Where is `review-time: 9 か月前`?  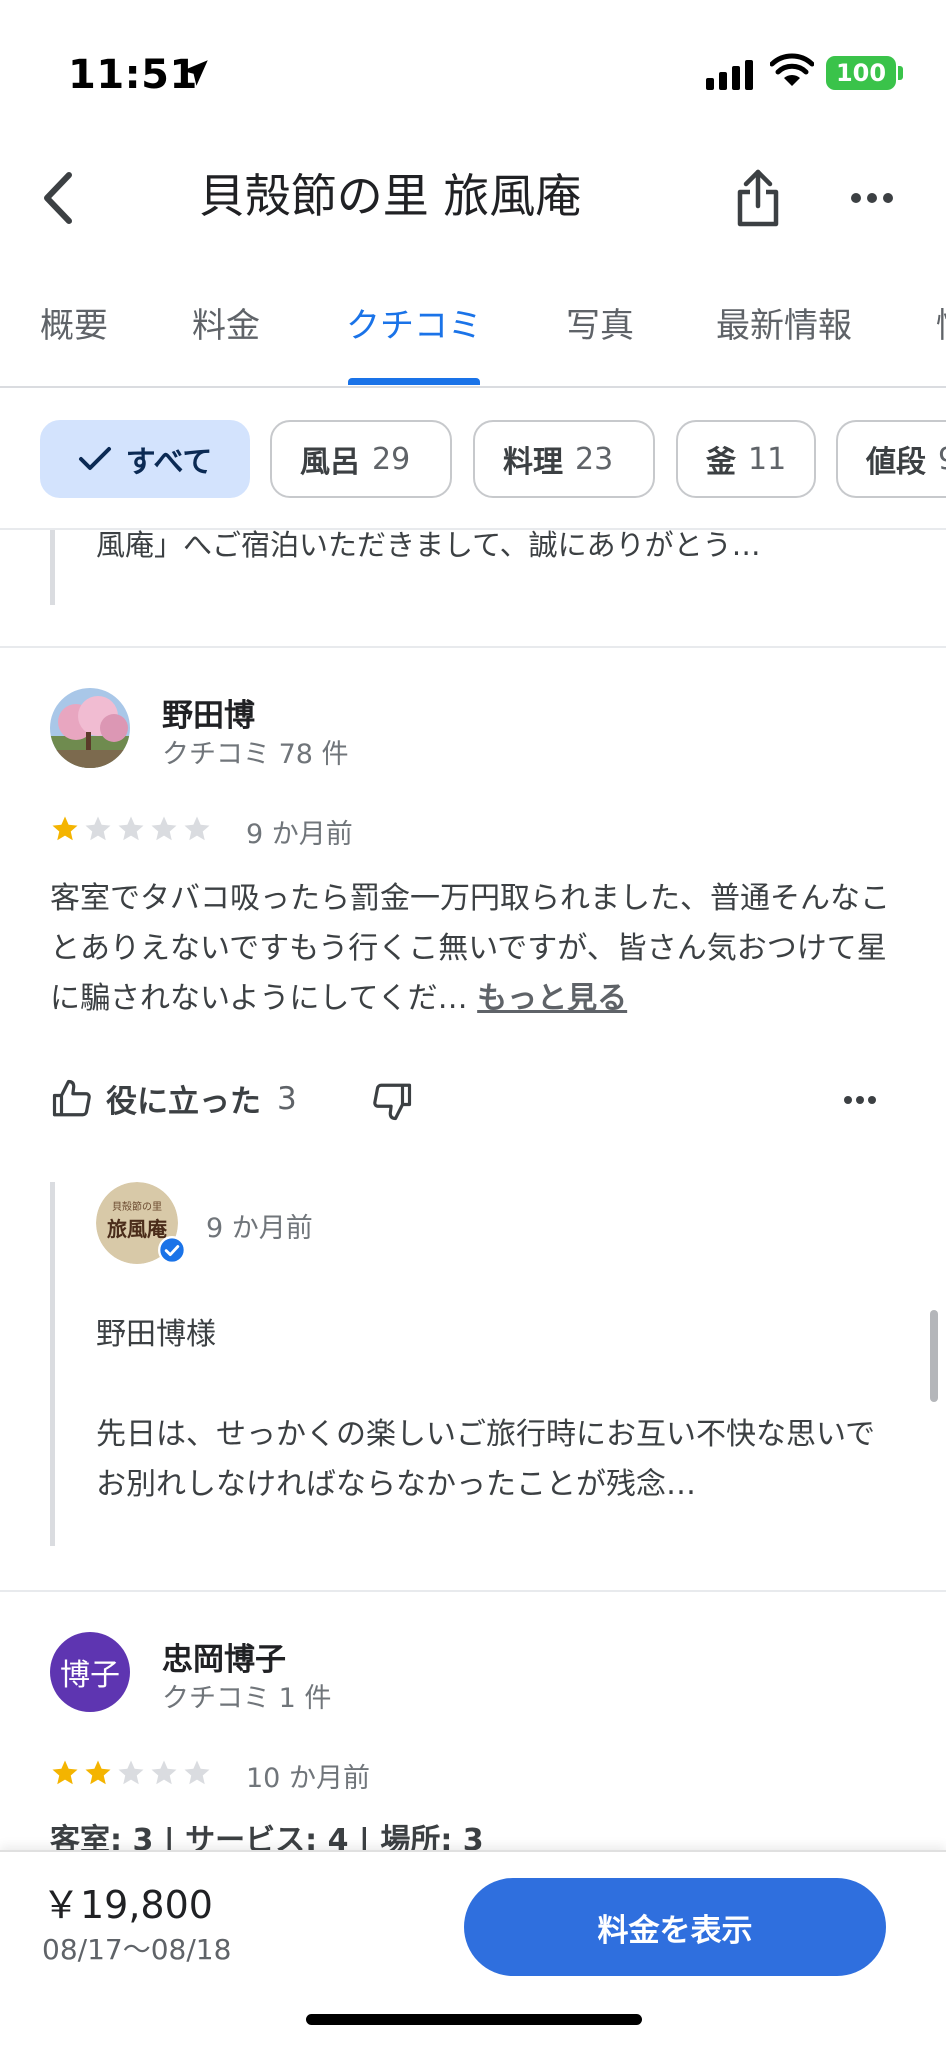
review-time: 9 か月前 is located at coordinates (299, 834).